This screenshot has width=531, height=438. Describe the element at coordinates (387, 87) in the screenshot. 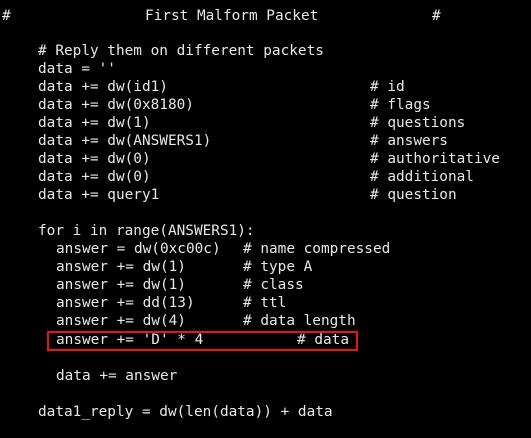

I see `code-comment: # id` at that location.